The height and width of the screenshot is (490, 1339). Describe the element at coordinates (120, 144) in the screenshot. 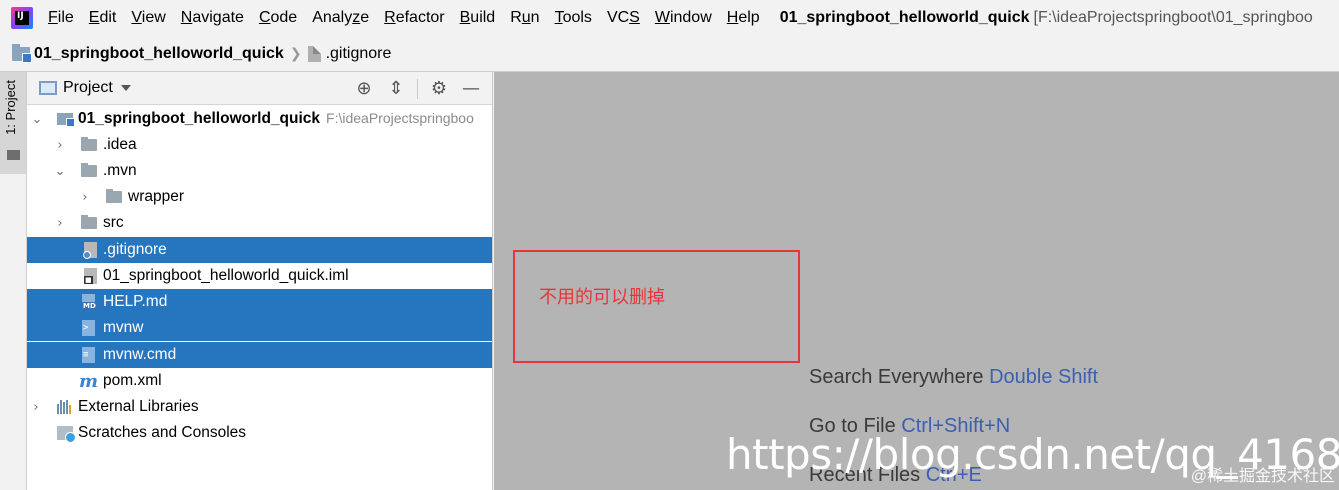

I see `tree-item-label: .idea` at that location.